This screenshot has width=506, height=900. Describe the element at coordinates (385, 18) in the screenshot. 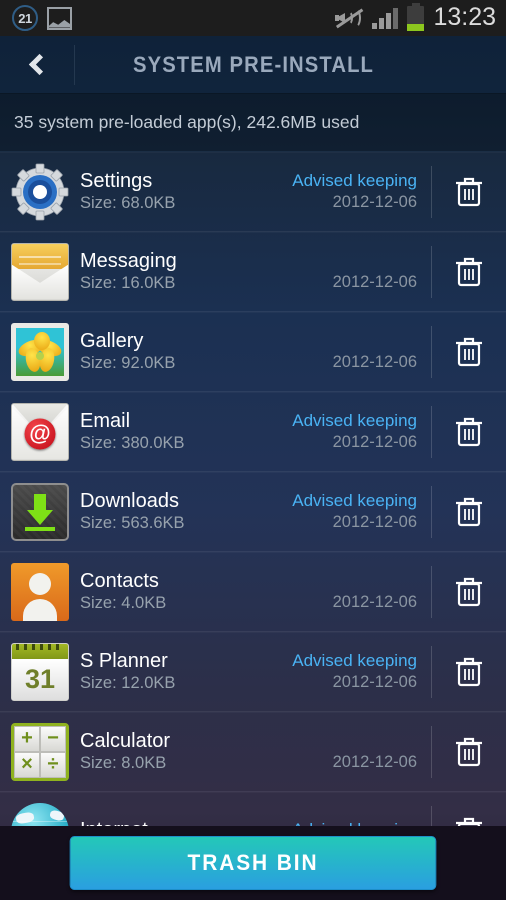

I see `signal-bars-icon` at that location.